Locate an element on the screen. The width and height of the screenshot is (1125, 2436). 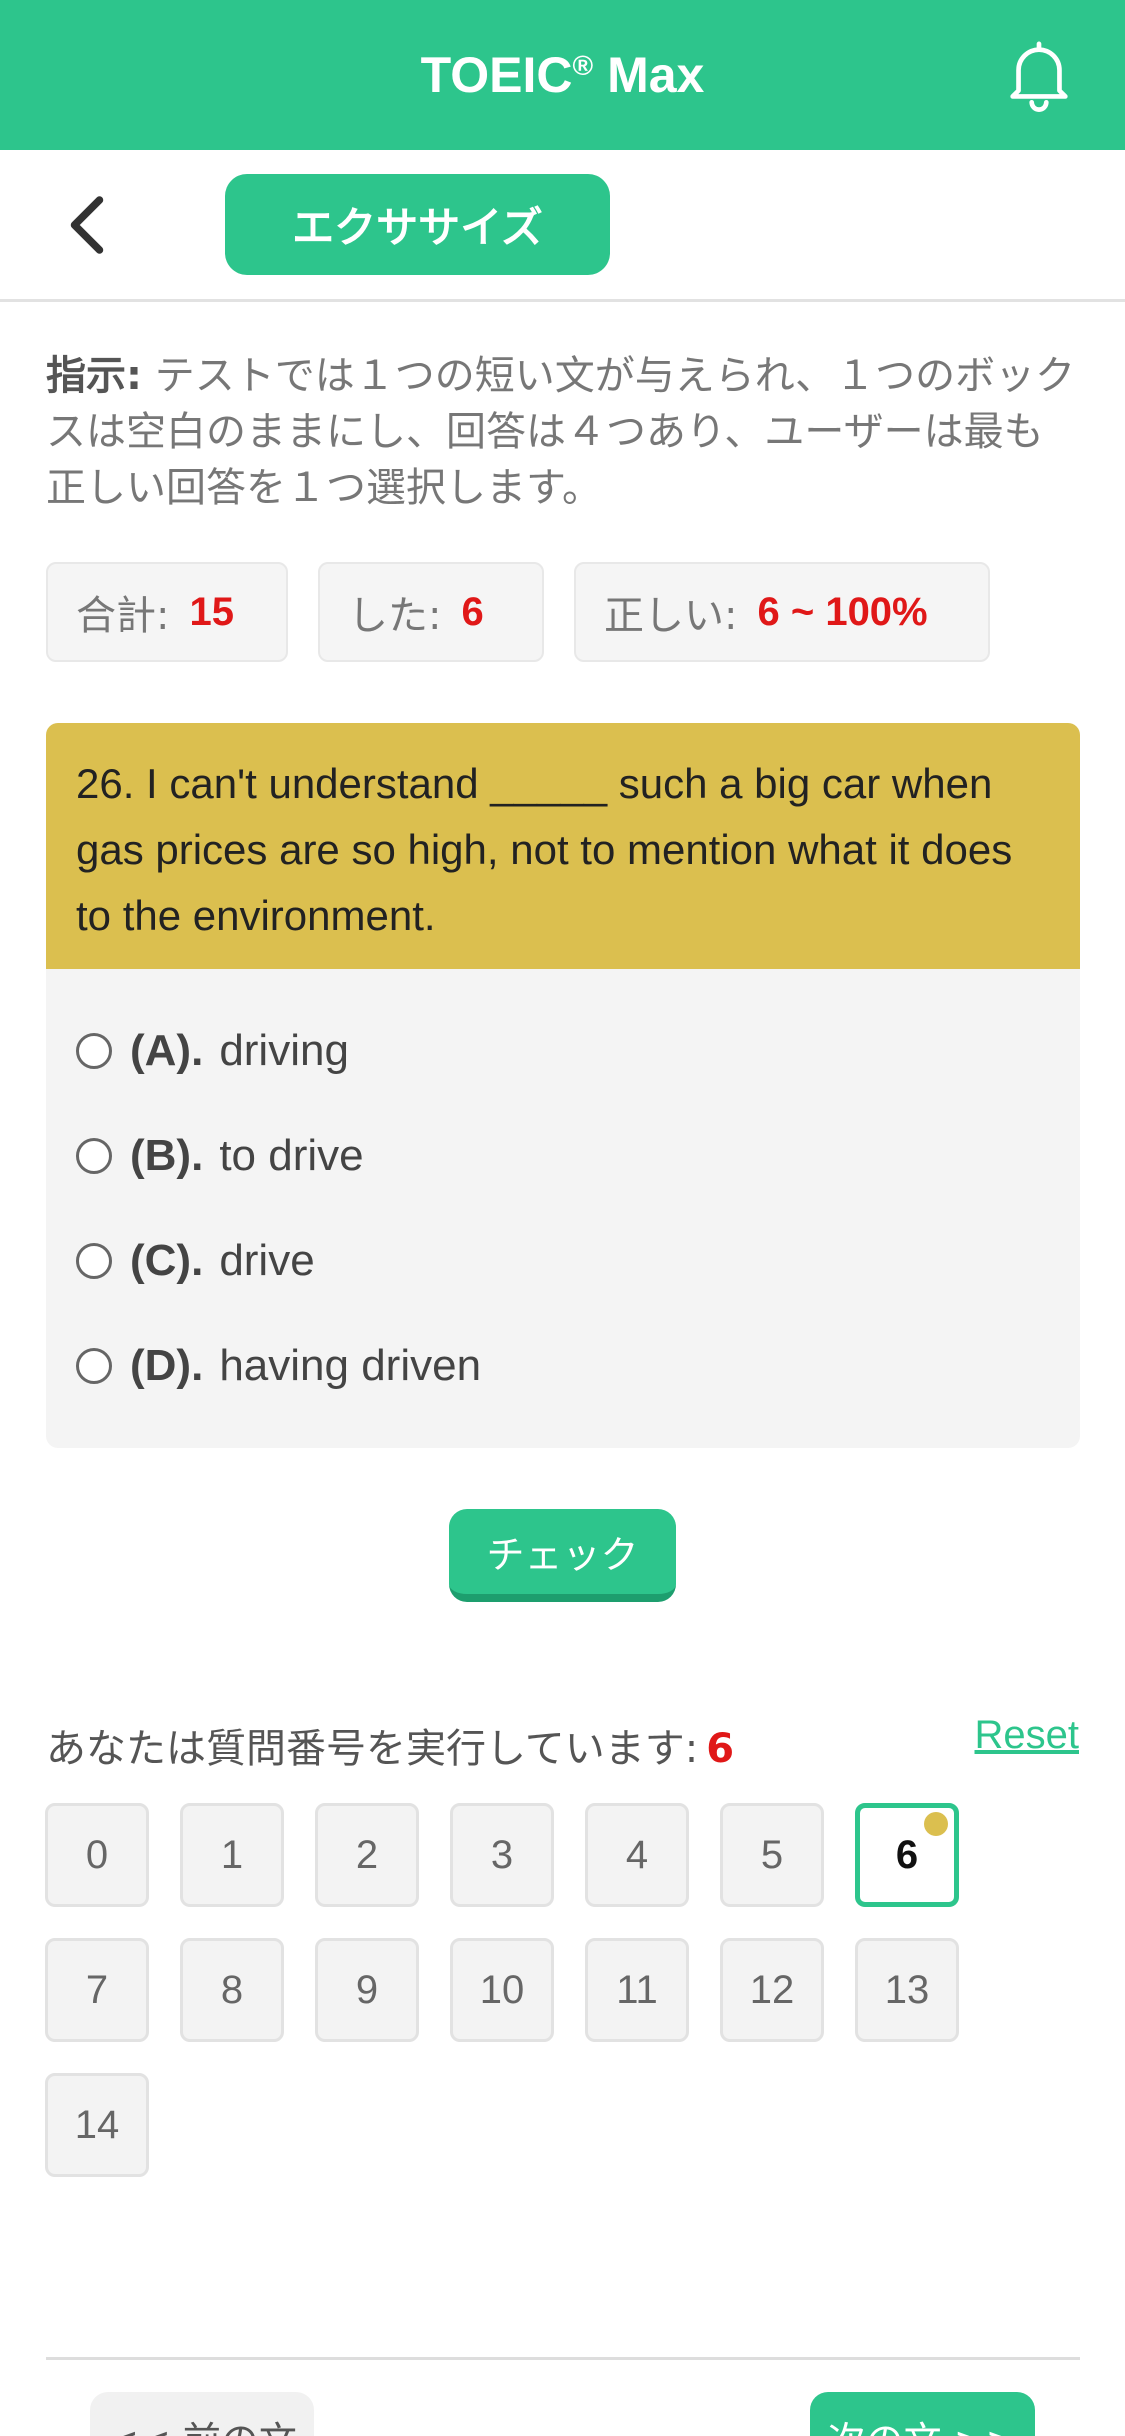
question-number-label: 1 is located at coordinates (232, 1854).